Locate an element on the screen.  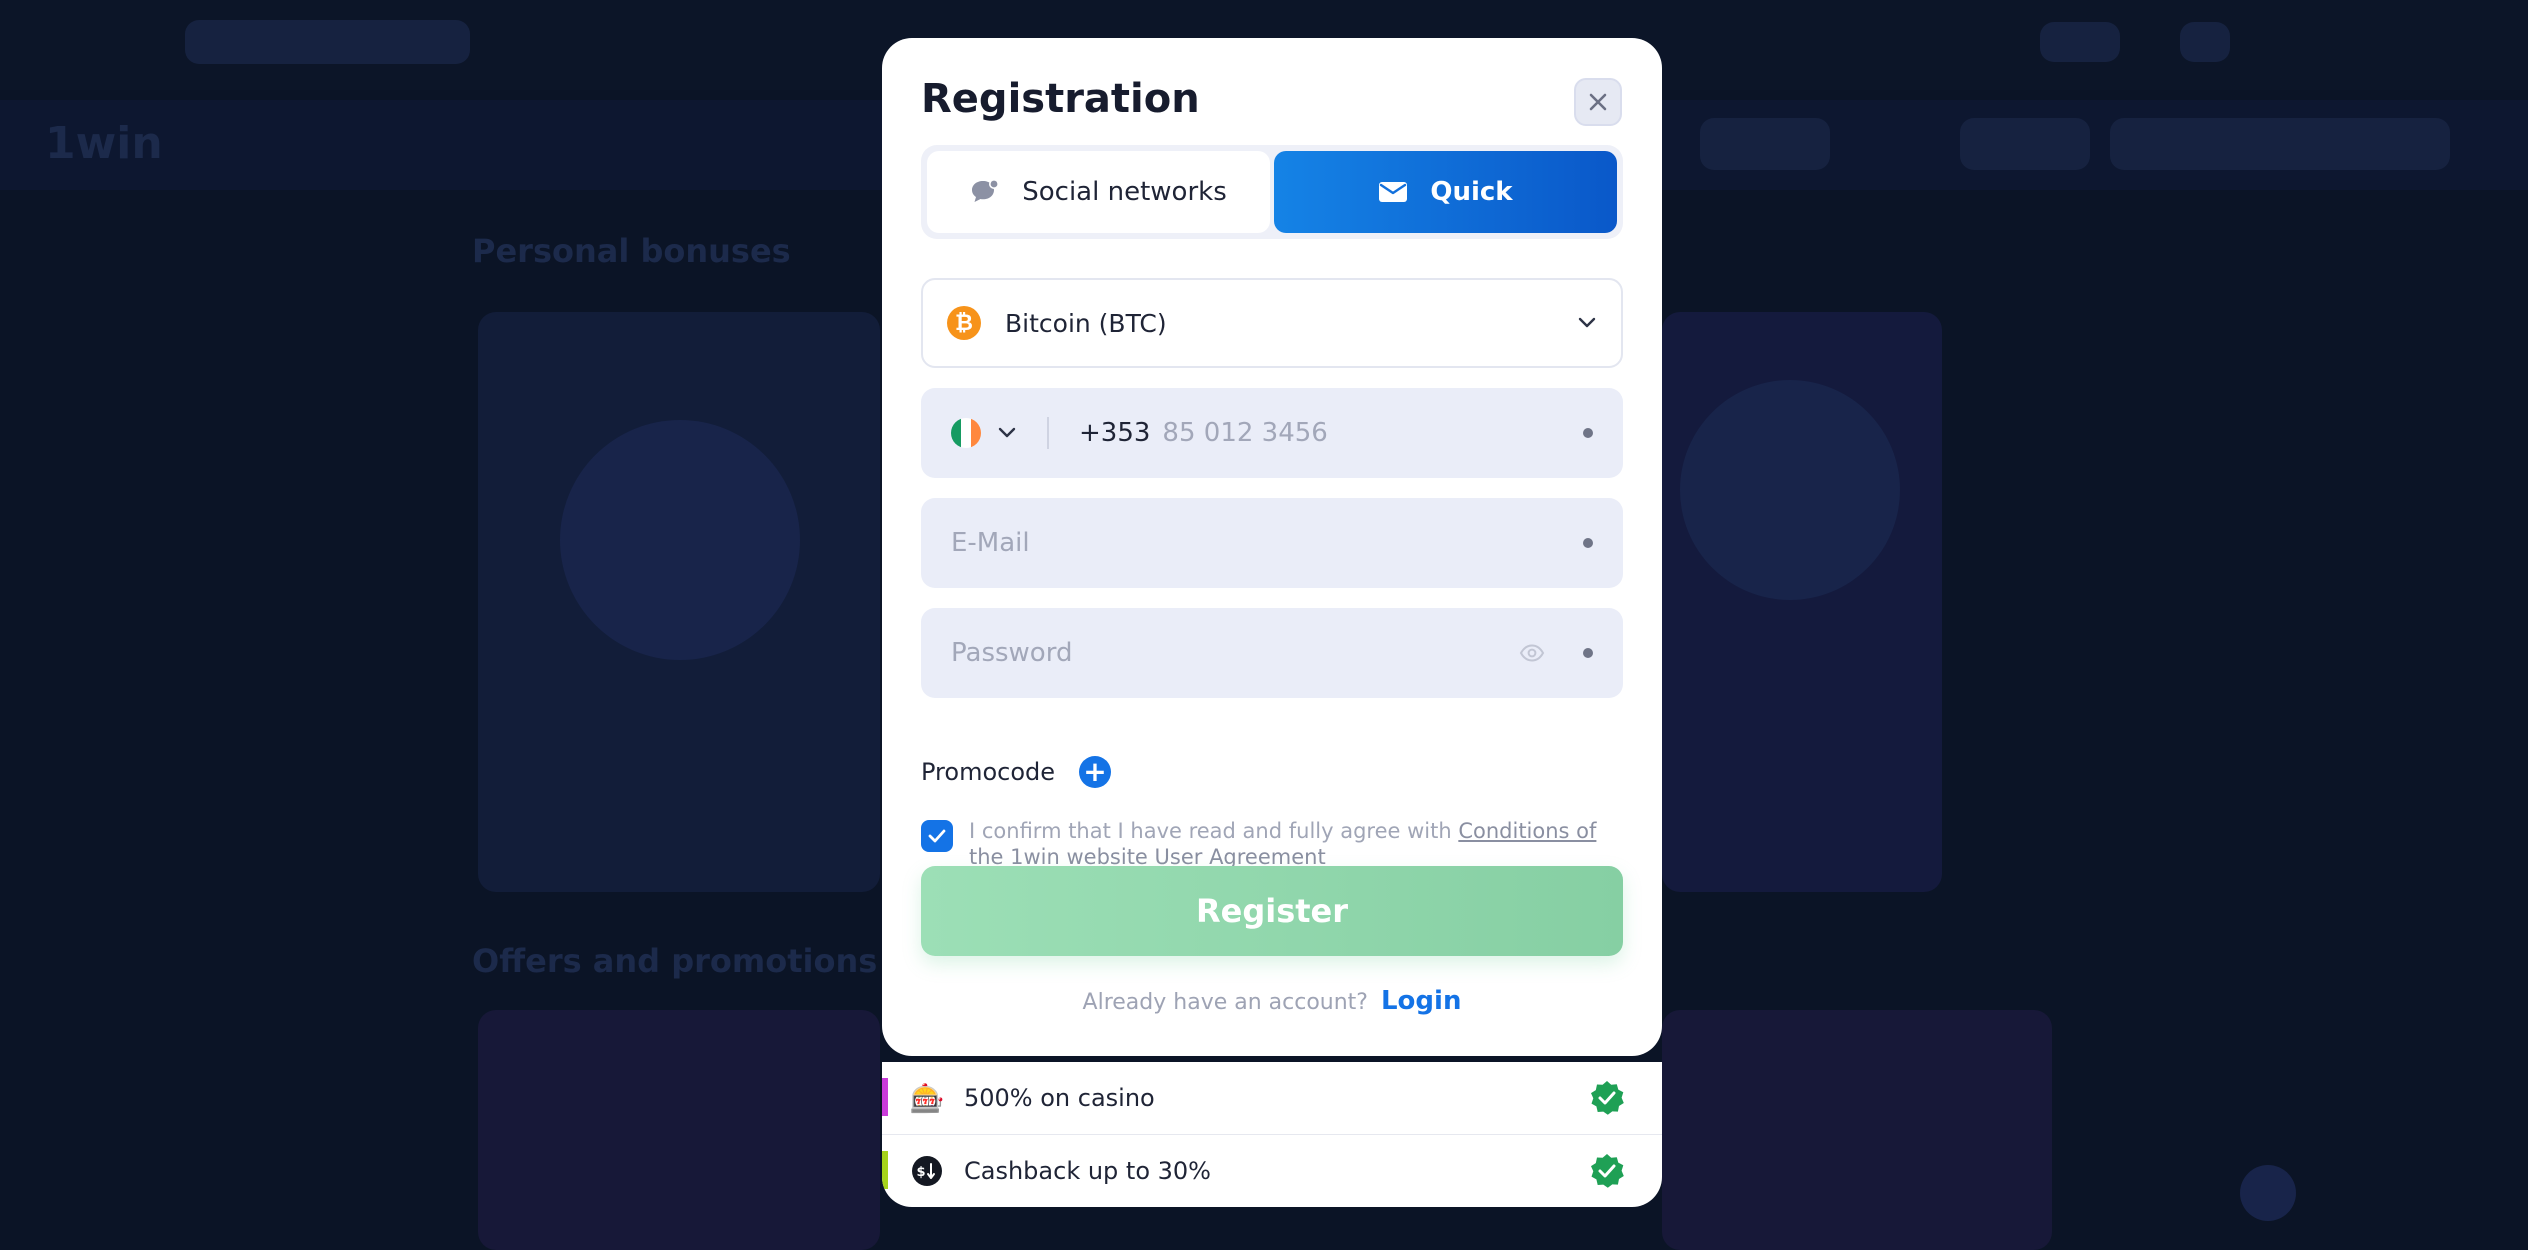
tab-quick-label: Quick is located at coordinates (1471, 192).